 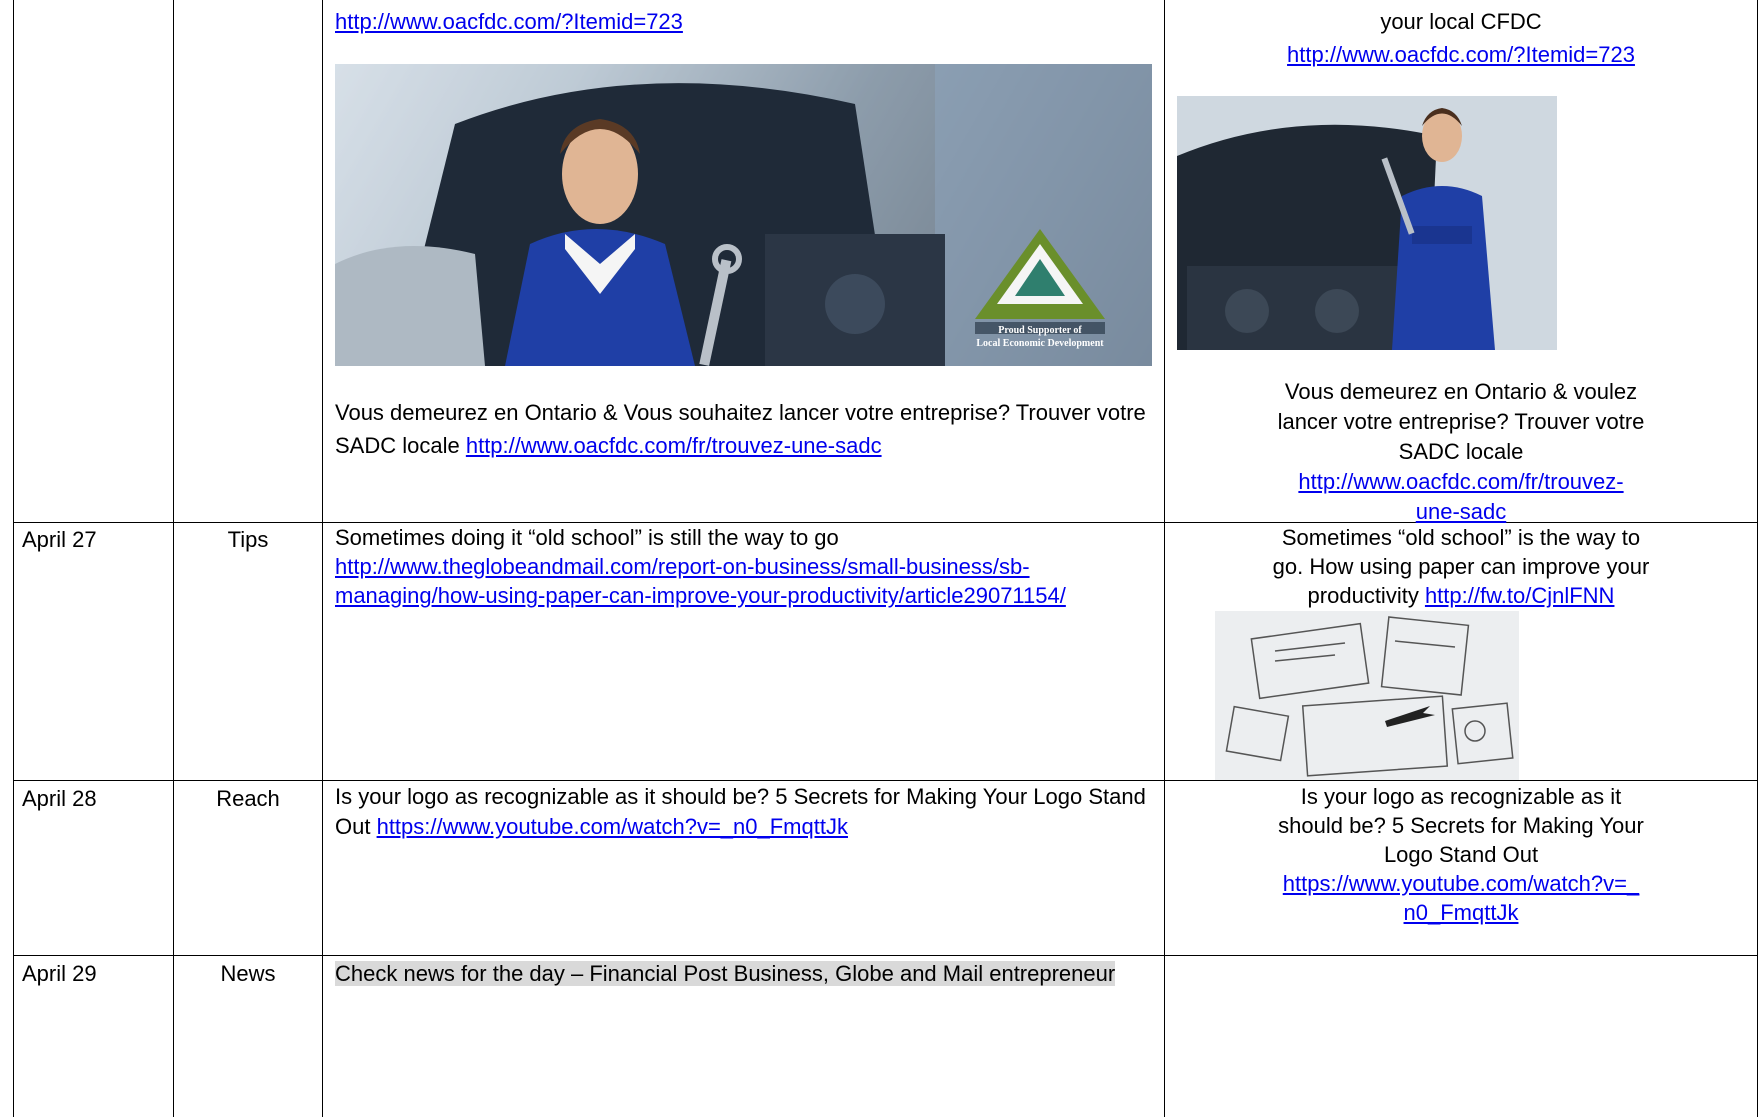 What do you see at coordinates (509, 21) in the screenshot?
I see `link-oacfdc-itemid: http://www.oacfdc.com/?Itemid=723` at bounding box center [509, 21].